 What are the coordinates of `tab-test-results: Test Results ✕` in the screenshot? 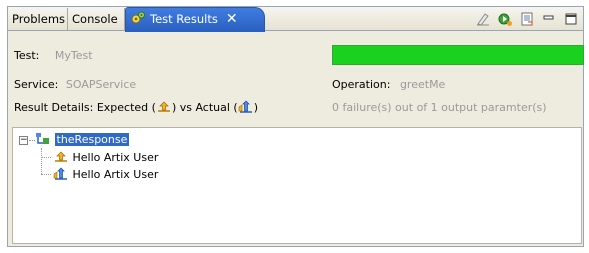 It's located at (195, 19).